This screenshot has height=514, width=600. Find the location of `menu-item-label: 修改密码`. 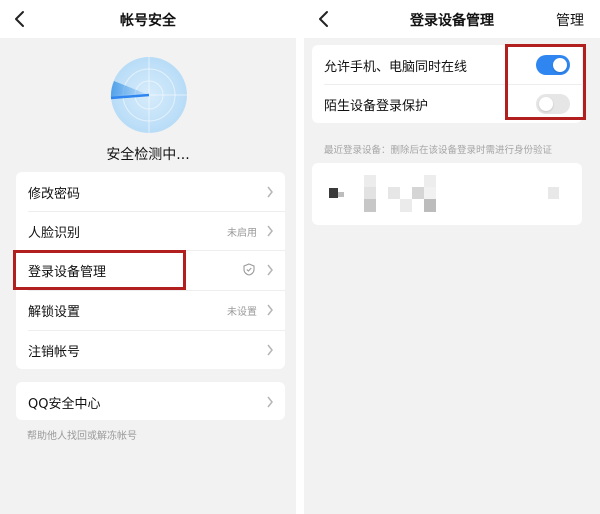

menu-item-label: 修改密码 is located at coordinates (54, 194).